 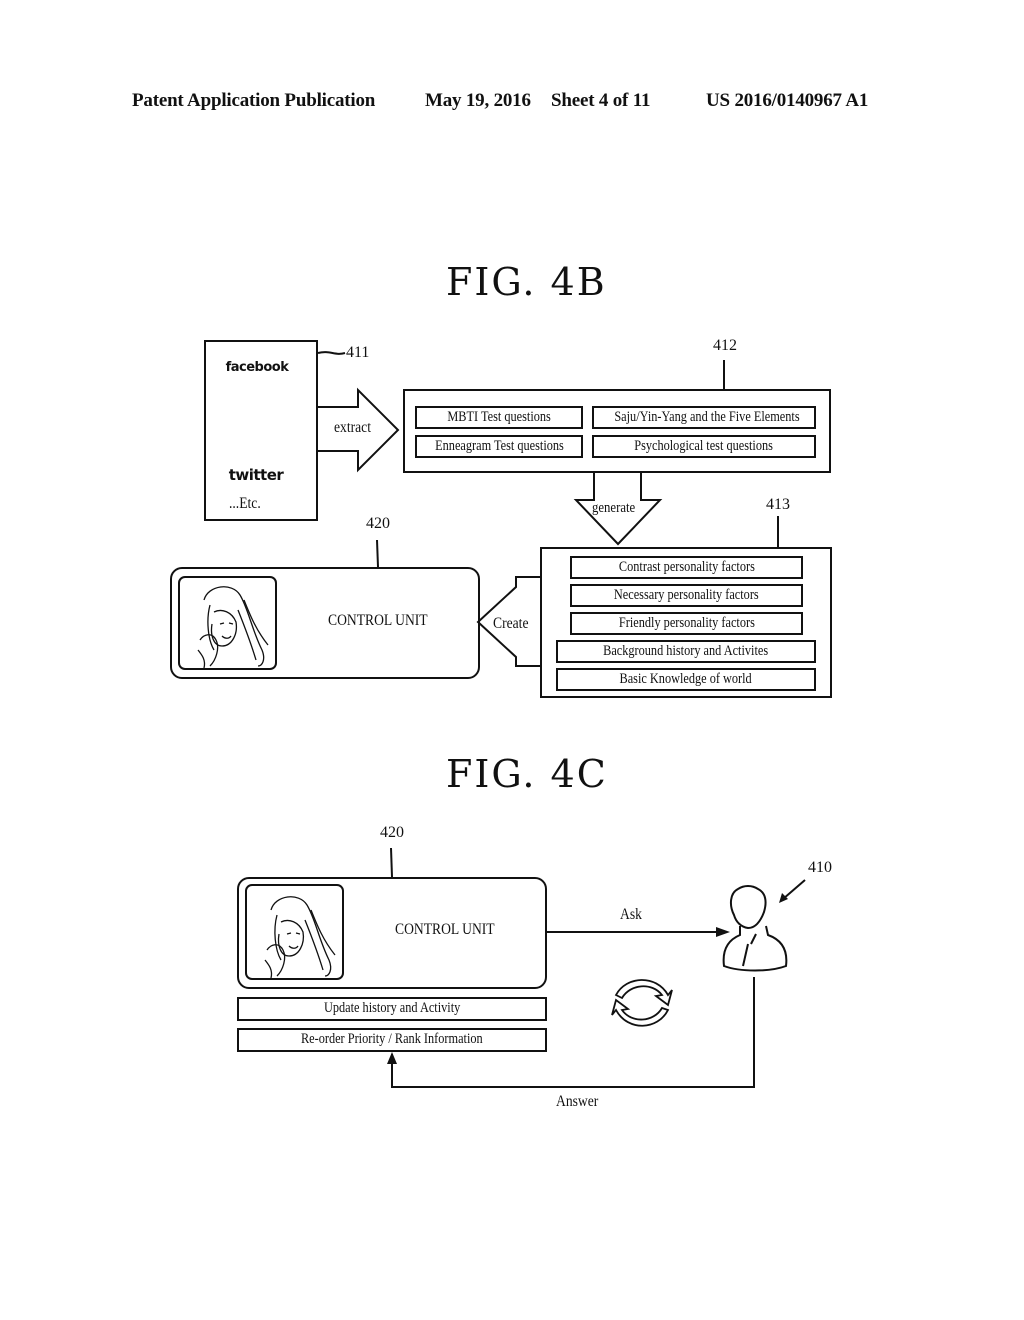 What do you see at coordinates (723, 932) in the screenshot?
I see `ask-arrowhead` at bounding box center [723, 932].